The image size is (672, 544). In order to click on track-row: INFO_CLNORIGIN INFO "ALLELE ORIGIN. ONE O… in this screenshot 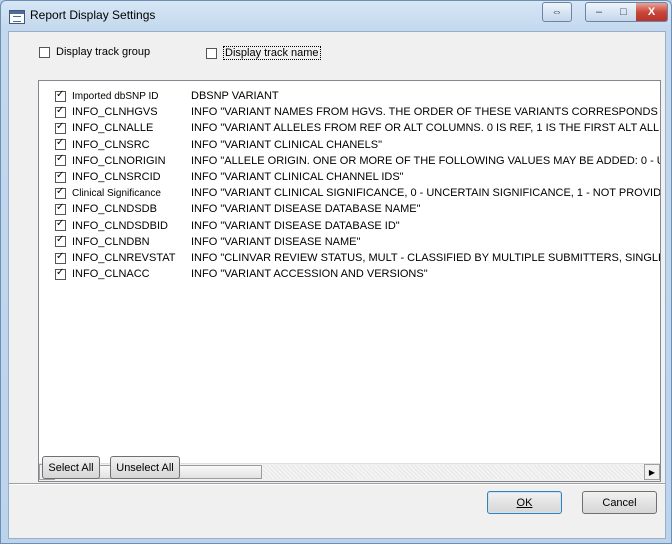, I will do `click(357, 161)`.